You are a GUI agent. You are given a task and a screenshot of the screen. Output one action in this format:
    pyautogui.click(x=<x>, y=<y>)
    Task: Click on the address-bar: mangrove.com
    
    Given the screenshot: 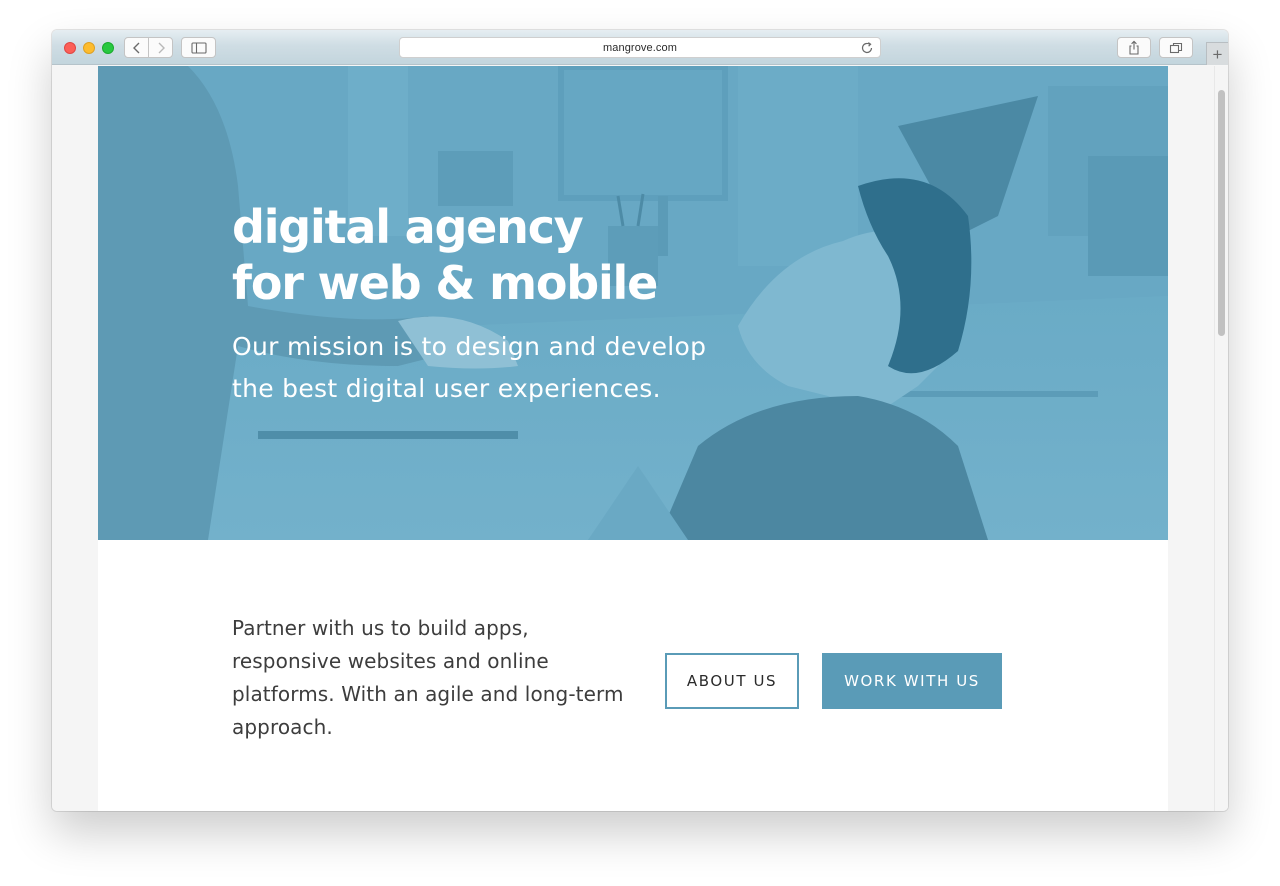 What is the action you would take?
    pyautogui.click(x=640, y=47)
    